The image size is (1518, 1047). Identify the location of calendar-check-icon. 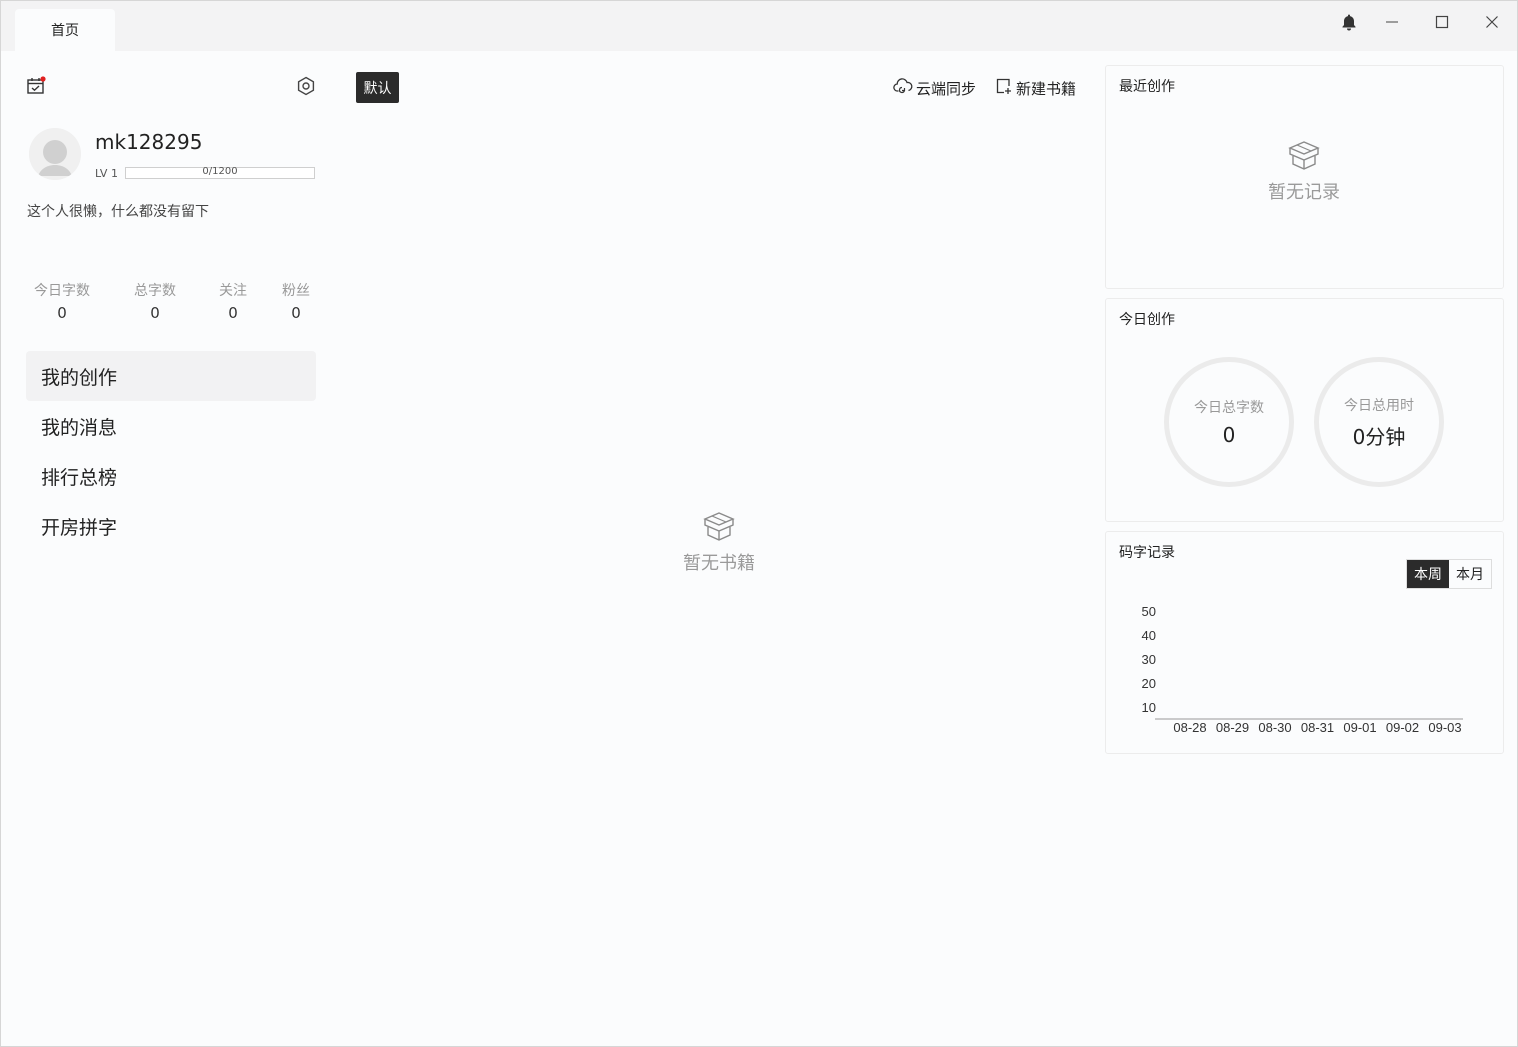
(36, 86).